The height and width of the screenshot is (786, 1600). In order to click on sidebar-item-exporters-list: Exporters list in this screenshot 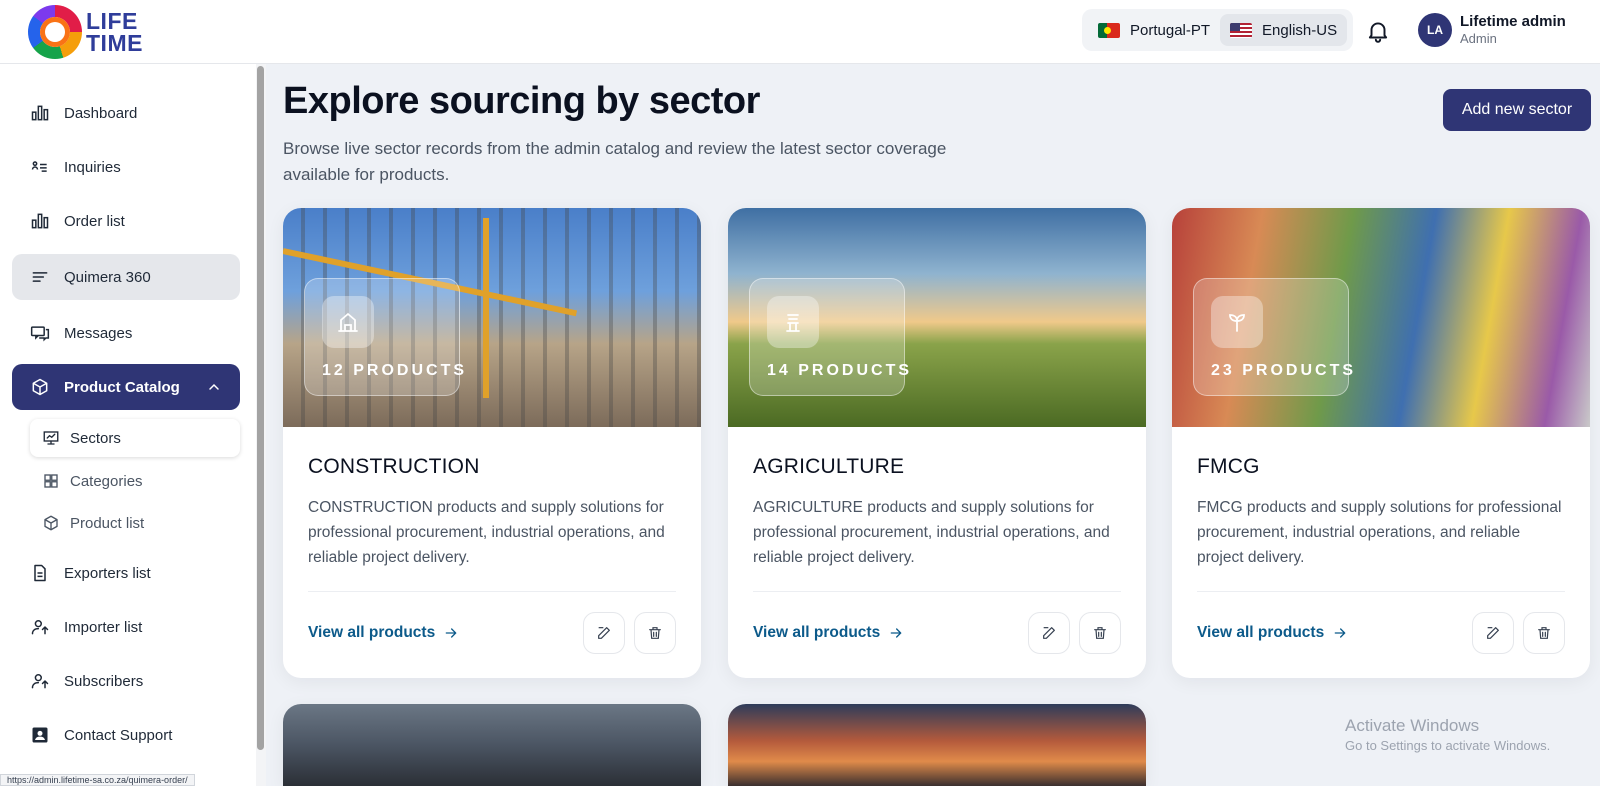, I will do `click(126, 573)`.